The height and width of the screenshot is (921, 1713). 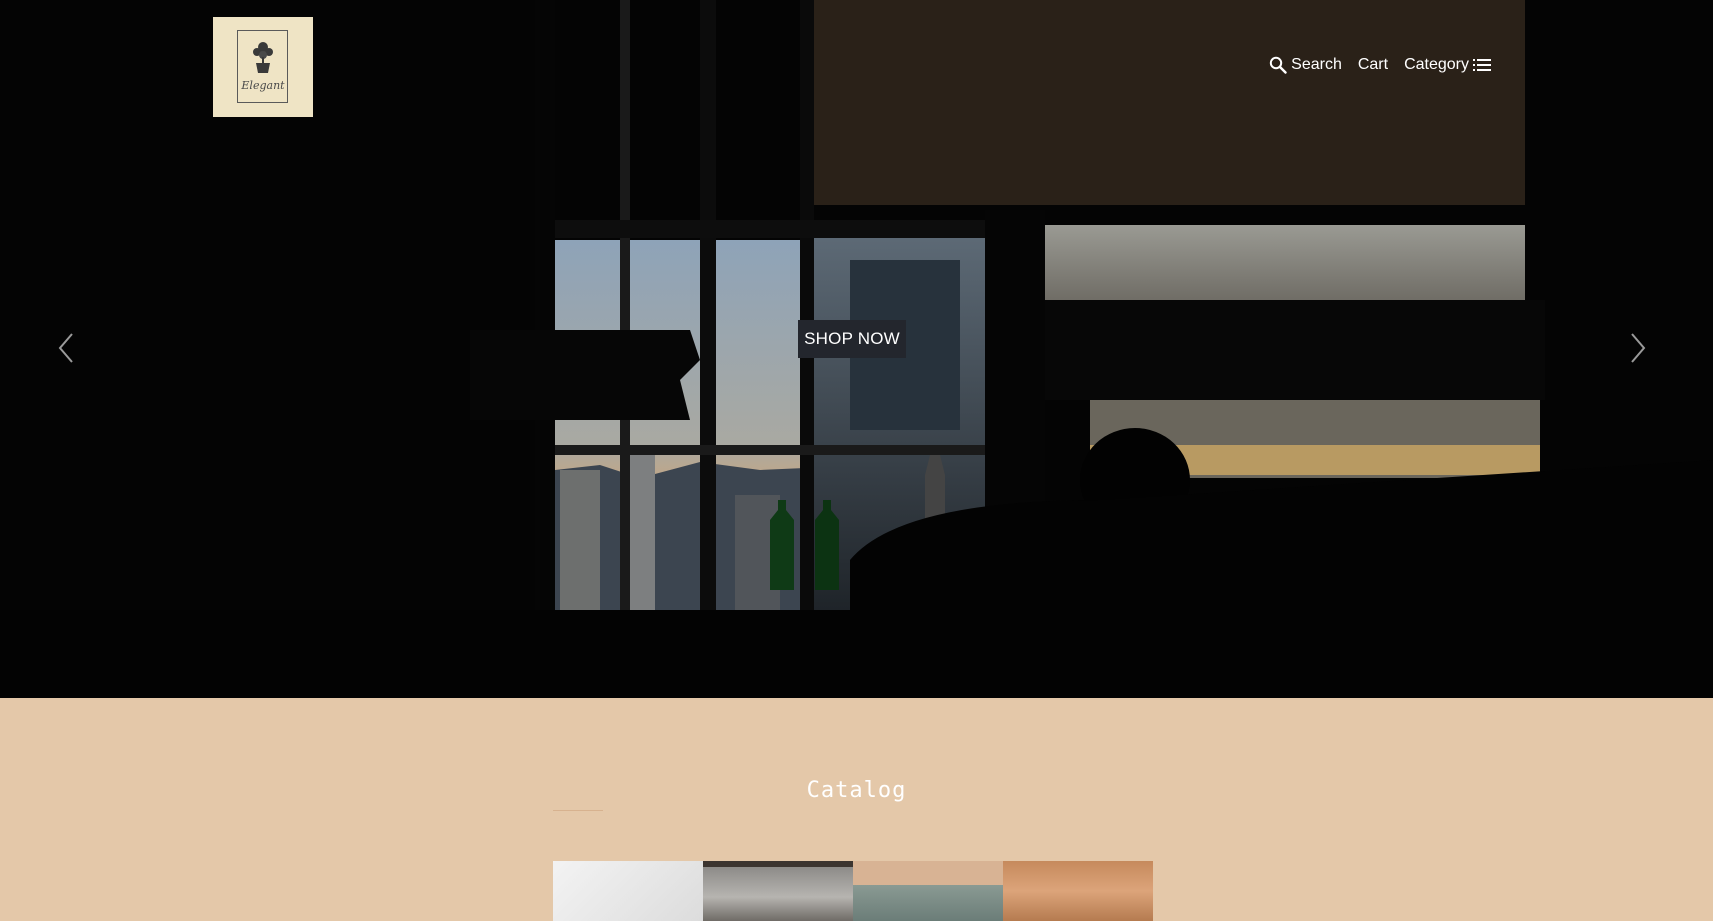 What do you see at coordinates (578, 810) in the screenshot?
I see `catalog-divider` at bounding box center [578, 810].